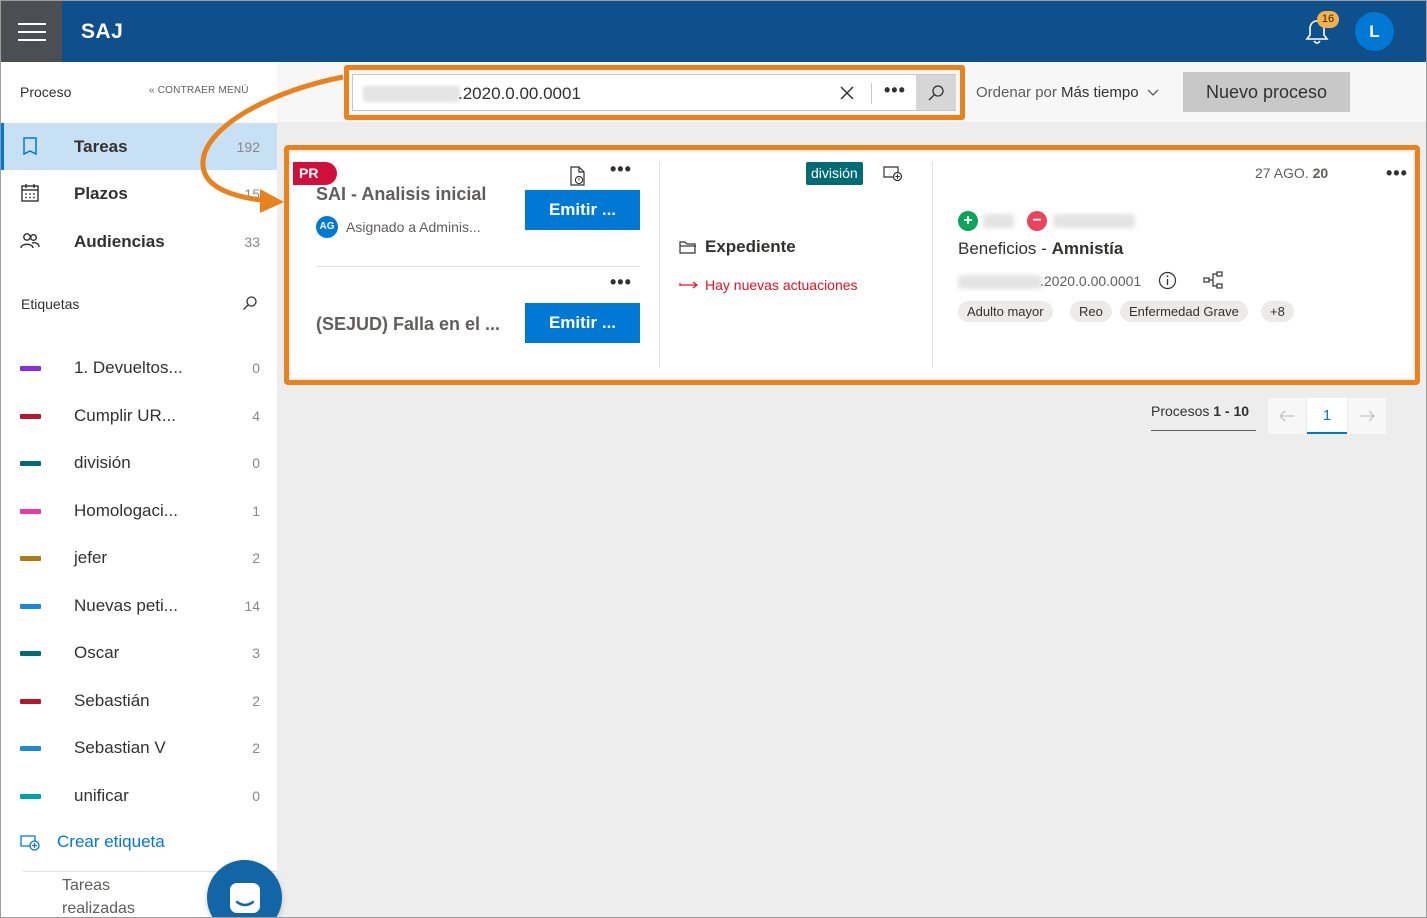 The height and width of the screenshot is (918, 1427). I want to click on plus-icon: +, so click(968, 221).